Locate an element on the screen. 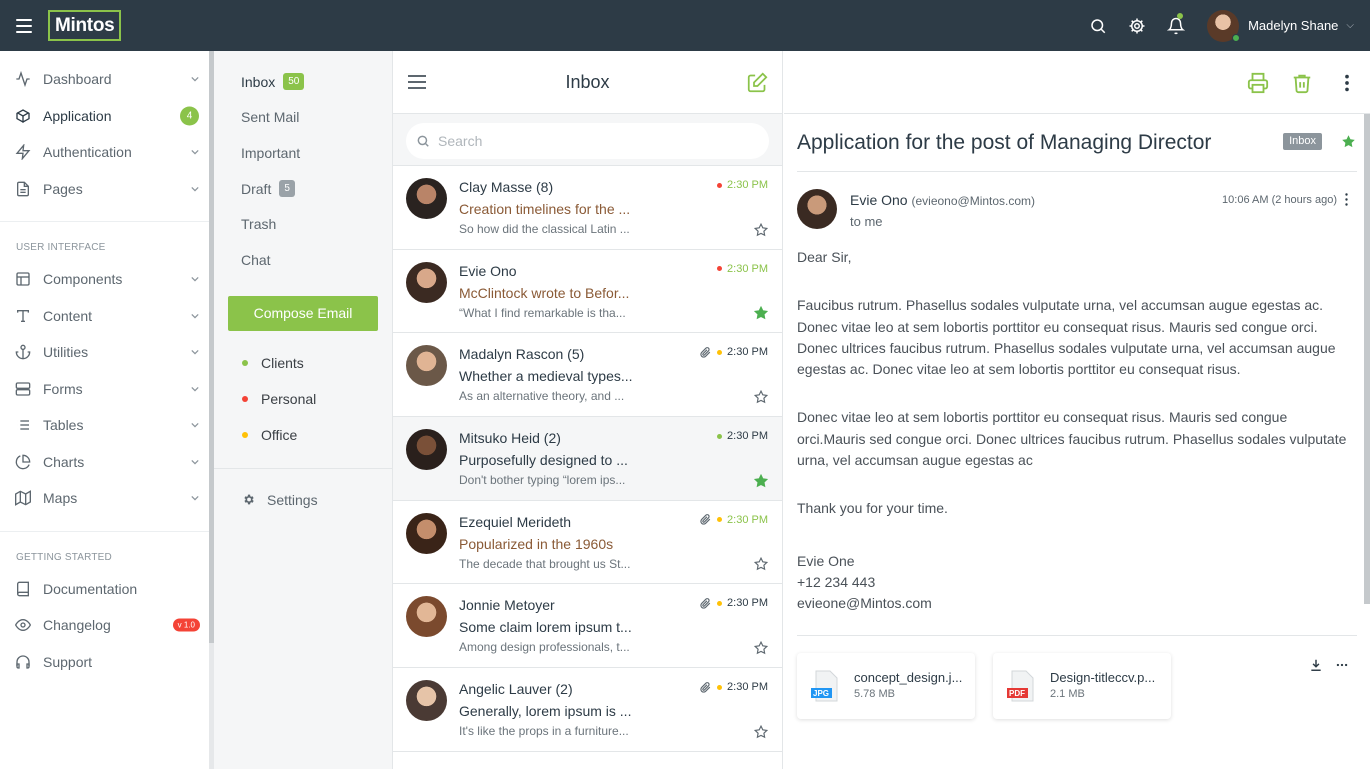 Image resolution: width=1370 pixels, height=769 pixels. sidebar-item-charts: Charts is located at coordinates (104, 462).